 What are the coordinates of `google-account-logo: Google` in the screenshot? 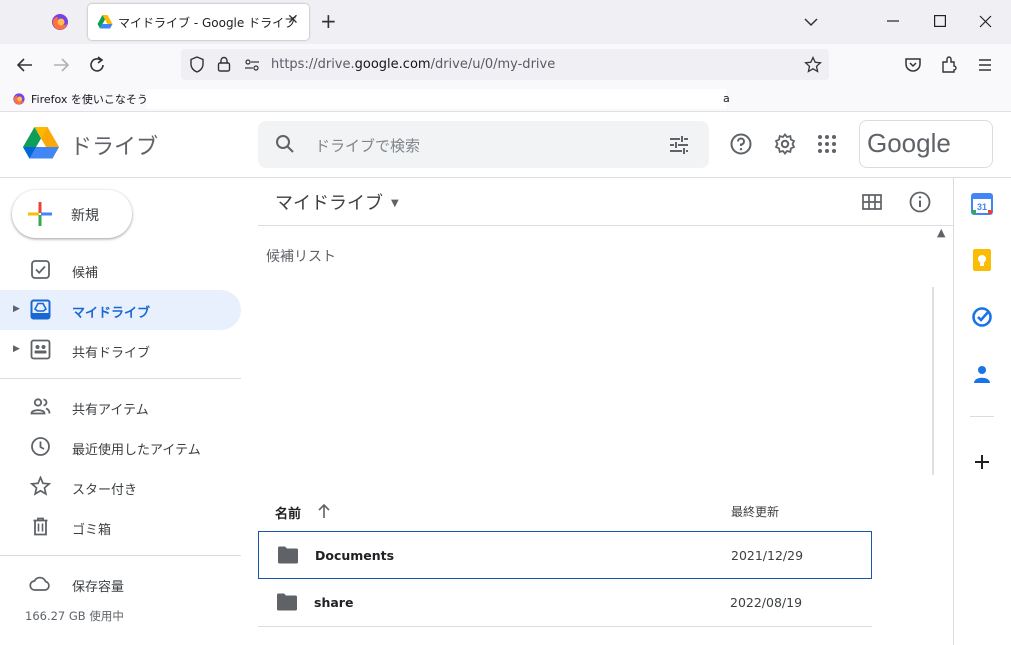 It's located at (926, 144).